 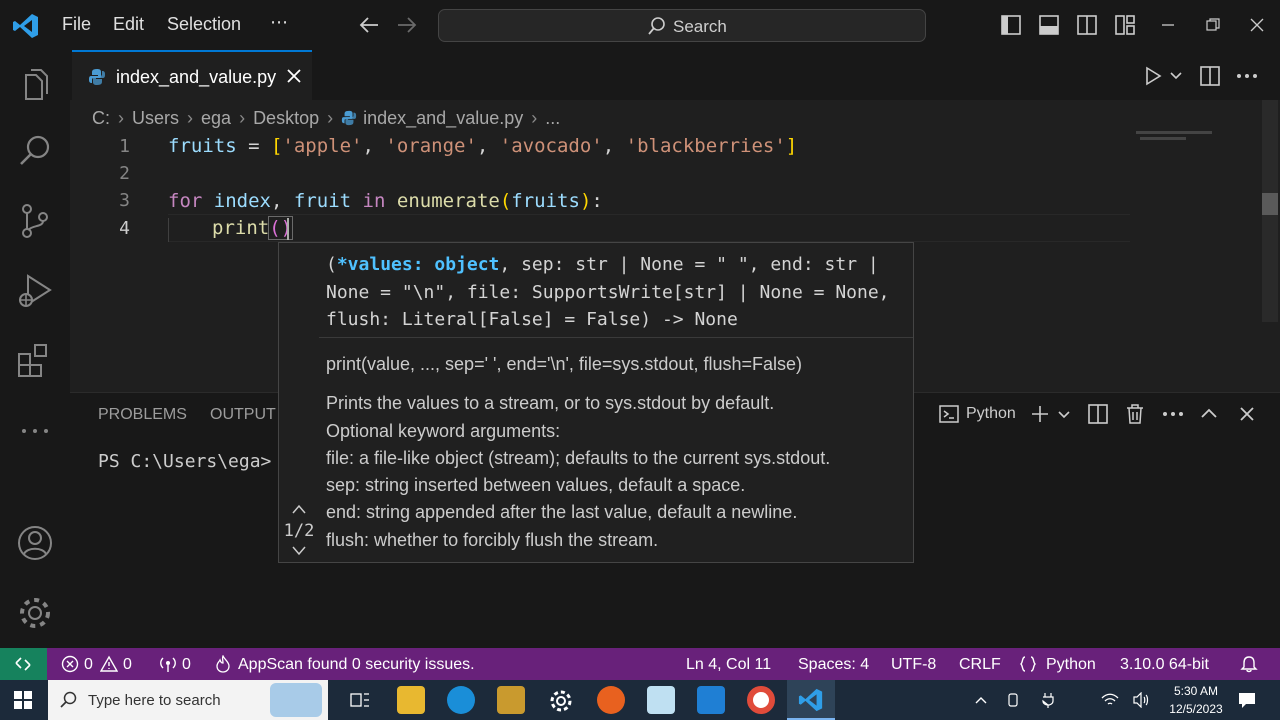 I want to click on battery-plug-icon, so click(x=1048, y=700).